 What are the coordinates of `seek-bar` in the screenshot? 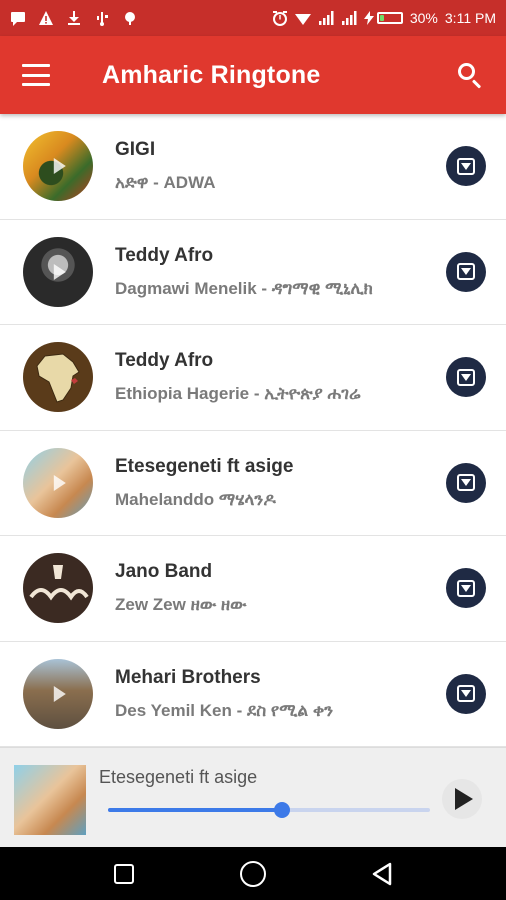 It's located at (269, 810).